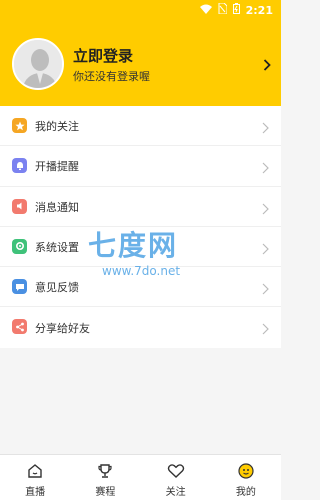  I want to click on menu-label: 消息通知, so click(57, 207).